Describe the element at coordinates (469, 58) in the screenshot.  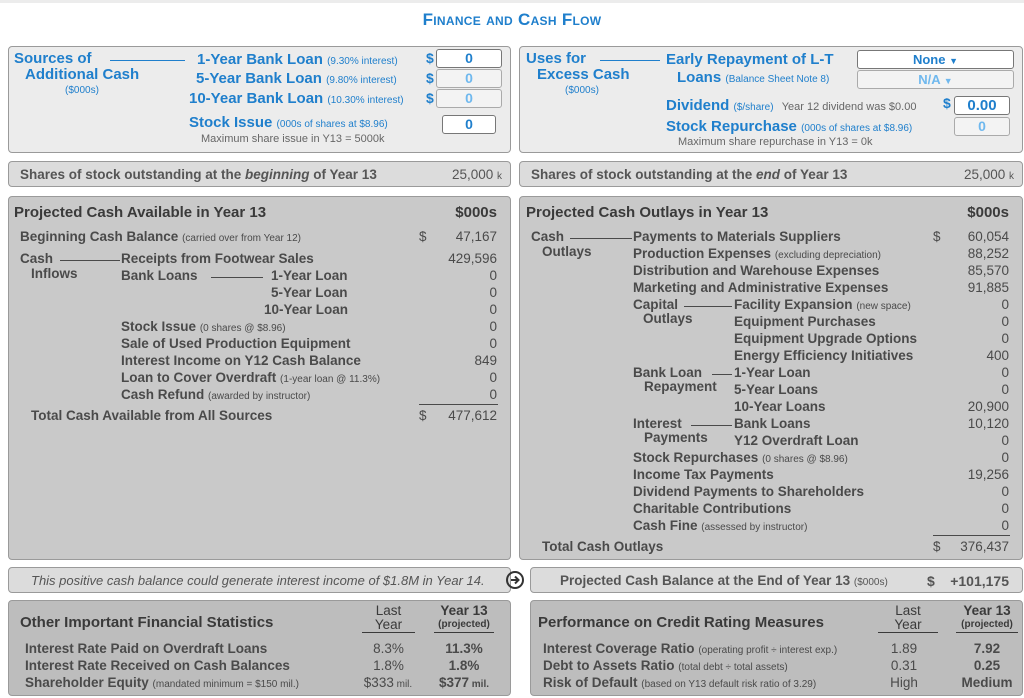
I see `loan-1-input: 0` at that location.